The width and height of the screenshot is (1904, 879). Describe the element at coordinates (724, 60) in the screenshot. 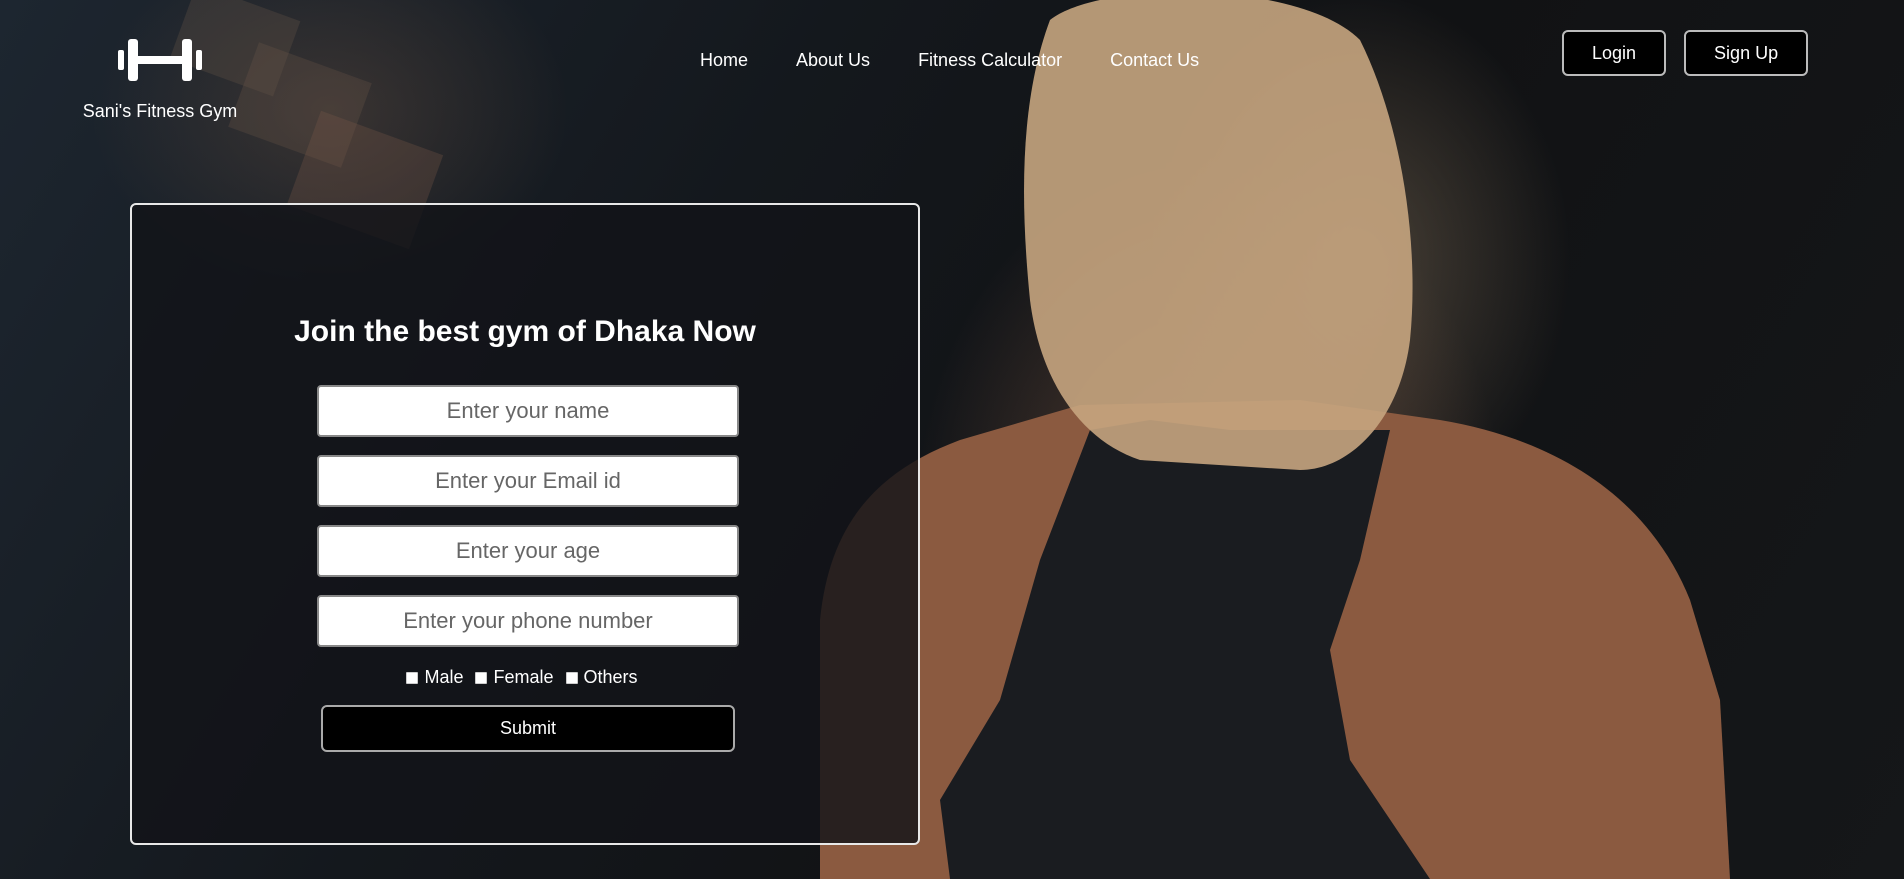

I see `nav-home: Home` at that location.